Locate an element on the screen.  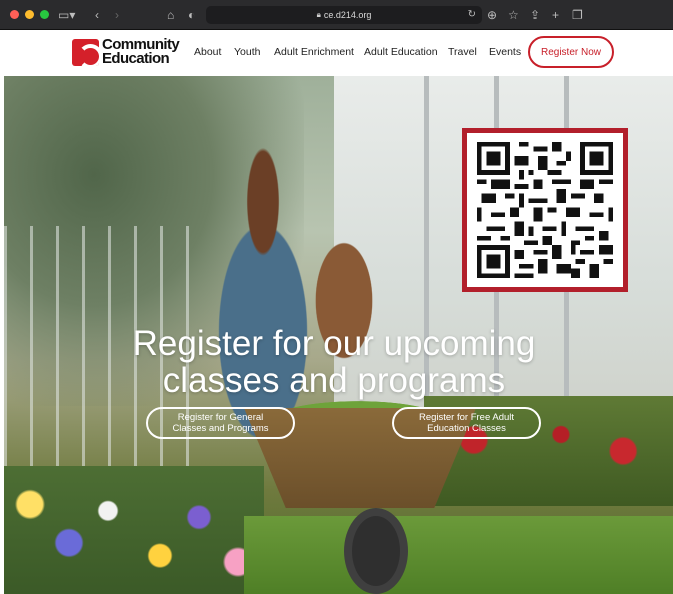
close-window-button is located at coordinates (14, 14).